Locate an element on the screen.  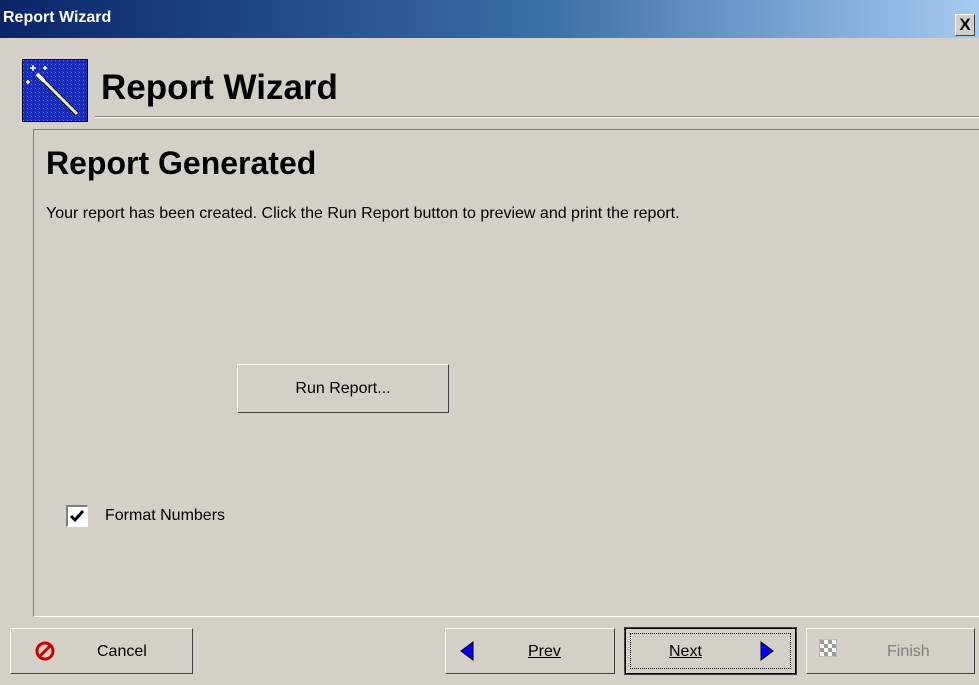
finish-button: Finish is located at coordinates (890, 651).